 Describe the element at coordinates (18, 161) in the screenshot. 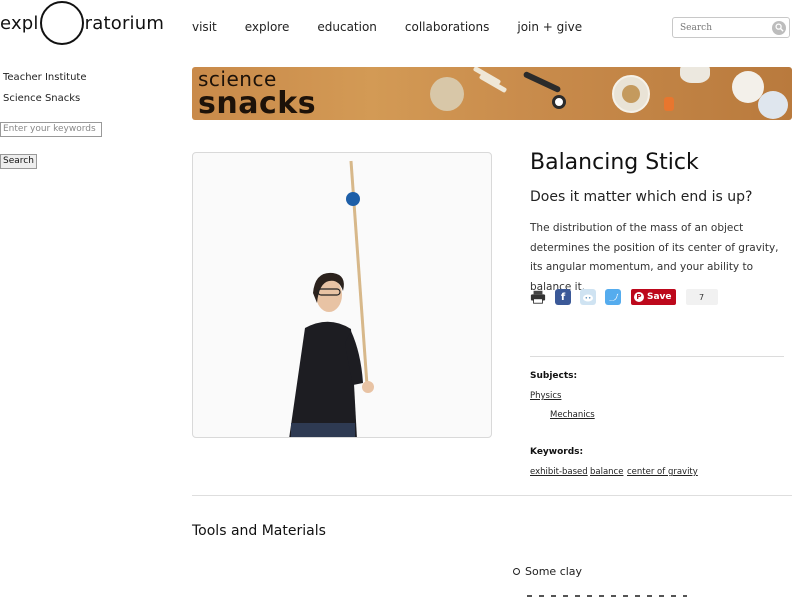

I see `keyword-search-button: Search` at that location.